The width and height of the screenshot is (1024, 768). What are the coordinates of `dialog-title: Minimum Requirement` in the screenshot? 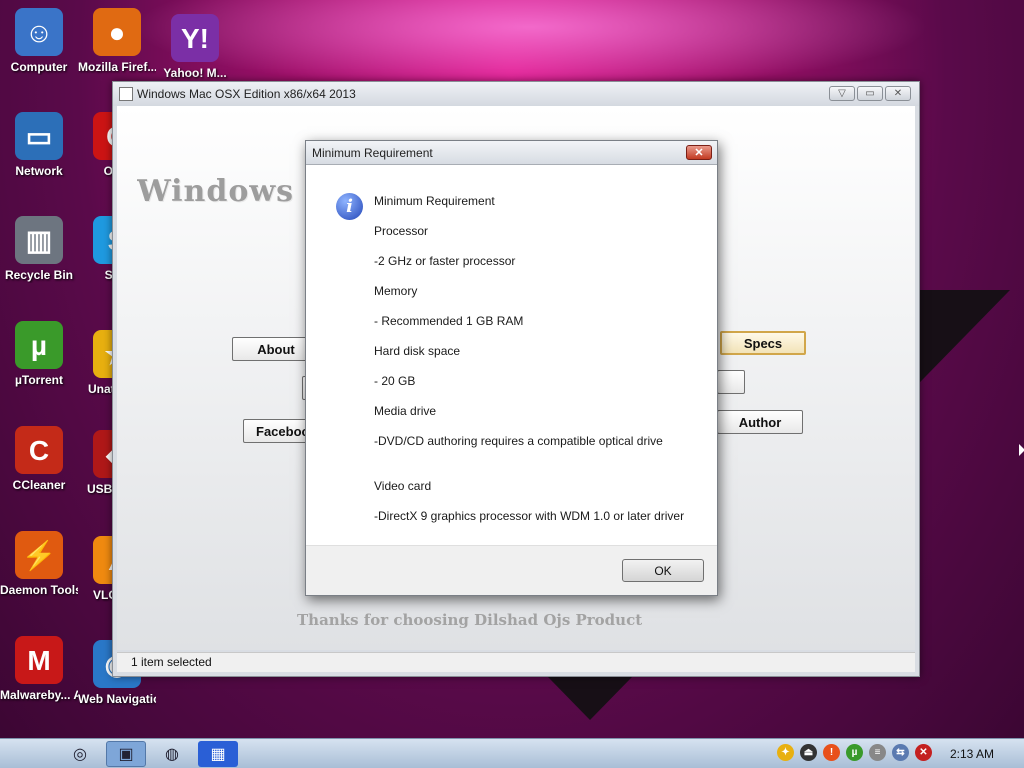 It's located at (511, 153).